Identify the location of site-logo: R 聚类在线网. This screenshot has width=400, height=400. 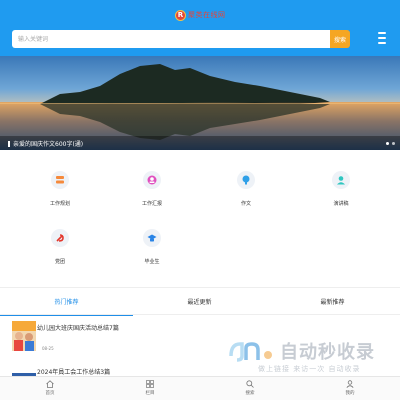
(200, 15).